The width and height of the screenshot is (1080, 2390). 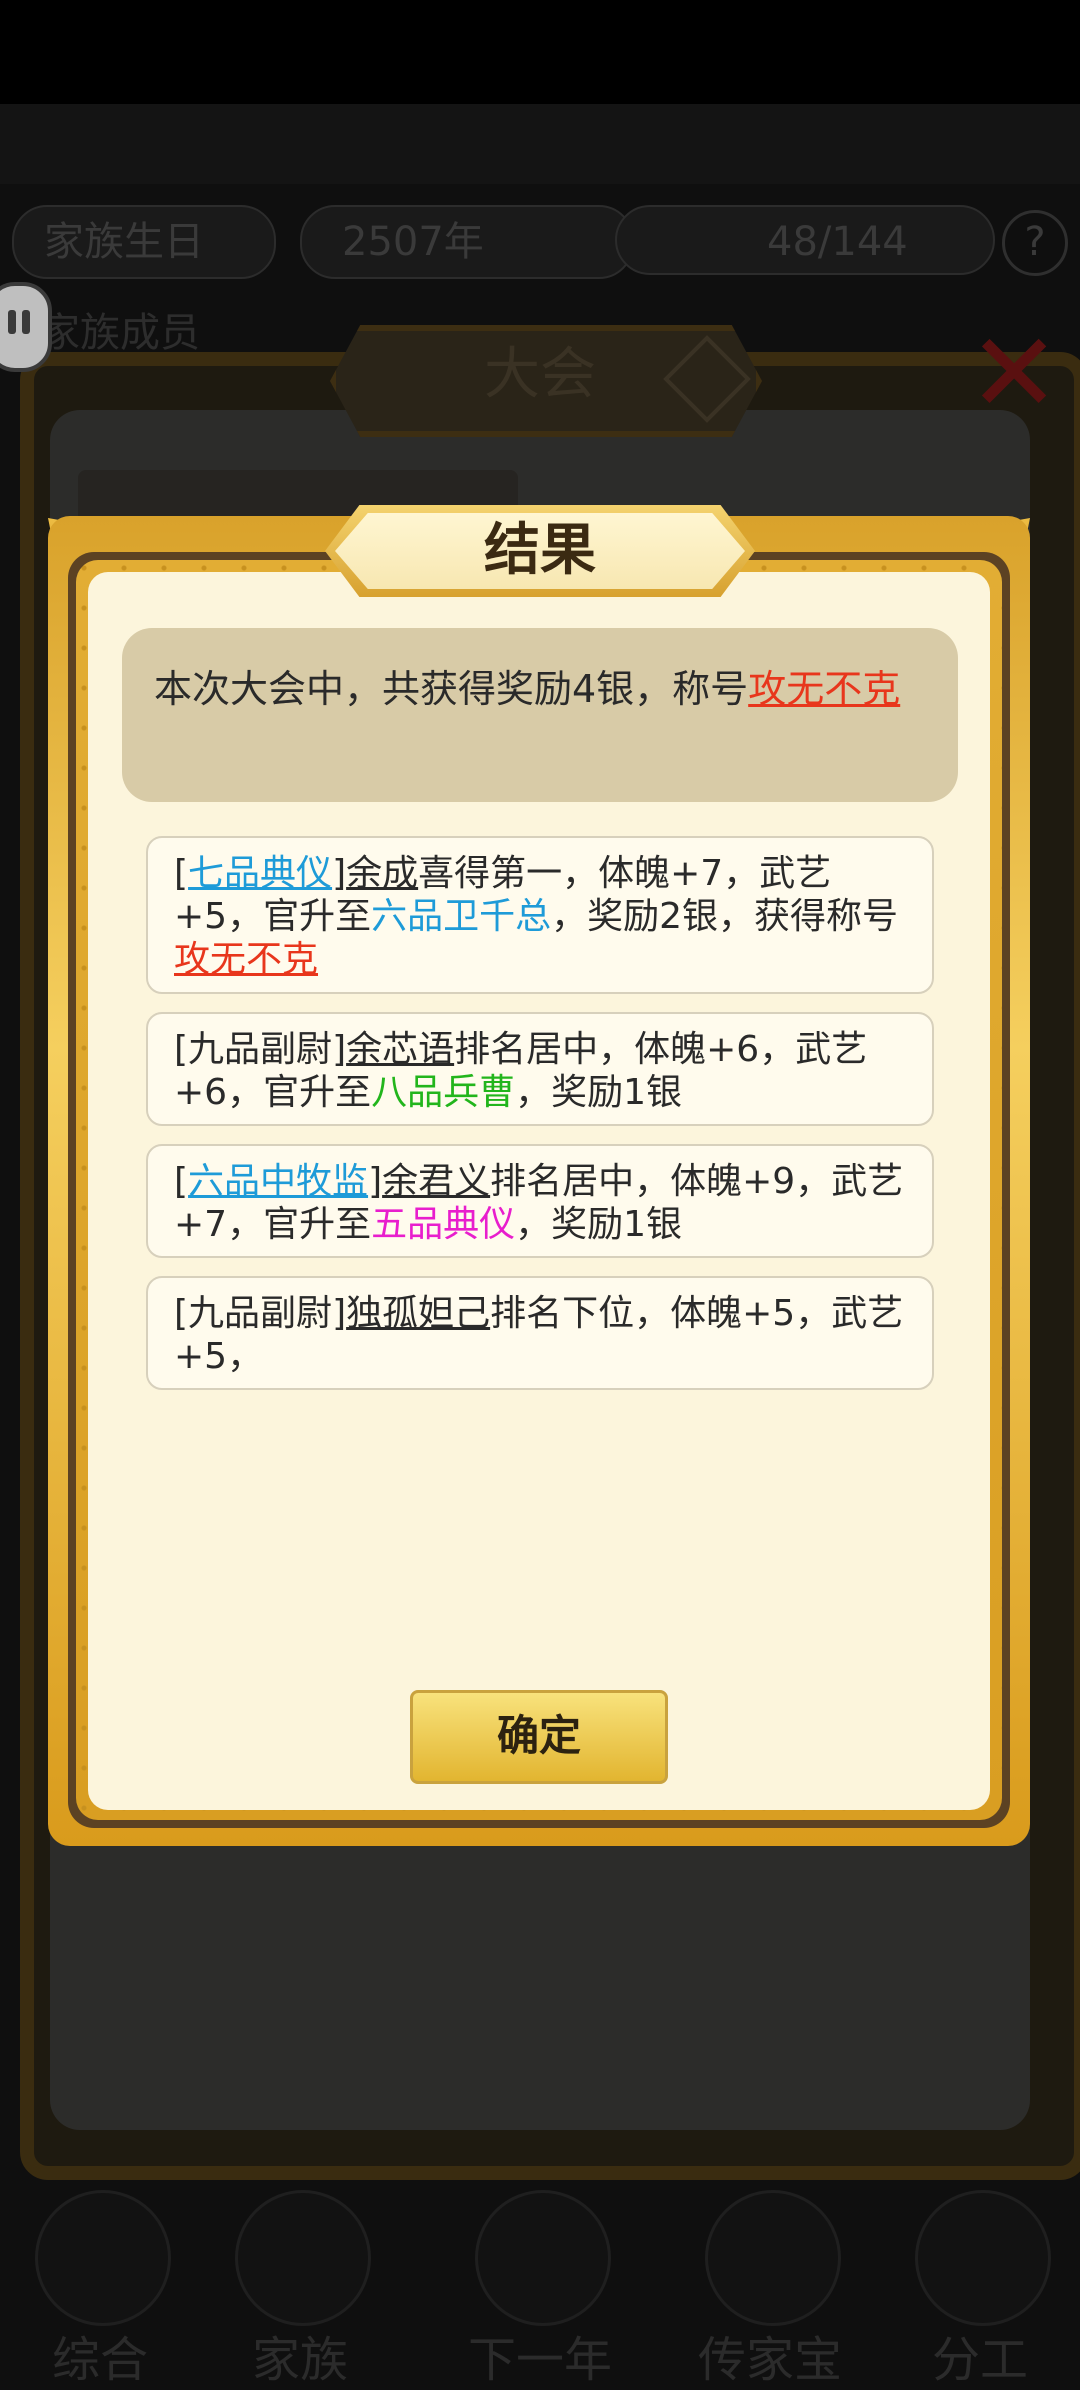 I want to click on nav-item-division: 分工, so click(x=980, y=2284).